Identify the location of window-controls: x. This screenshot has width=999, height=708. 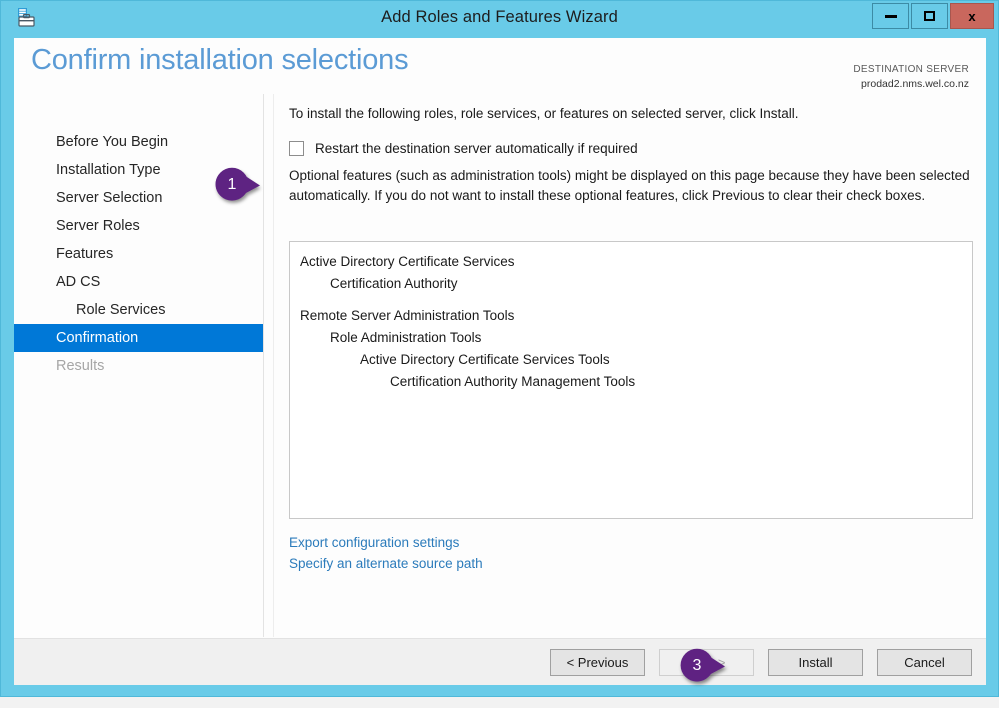
(933, 16).